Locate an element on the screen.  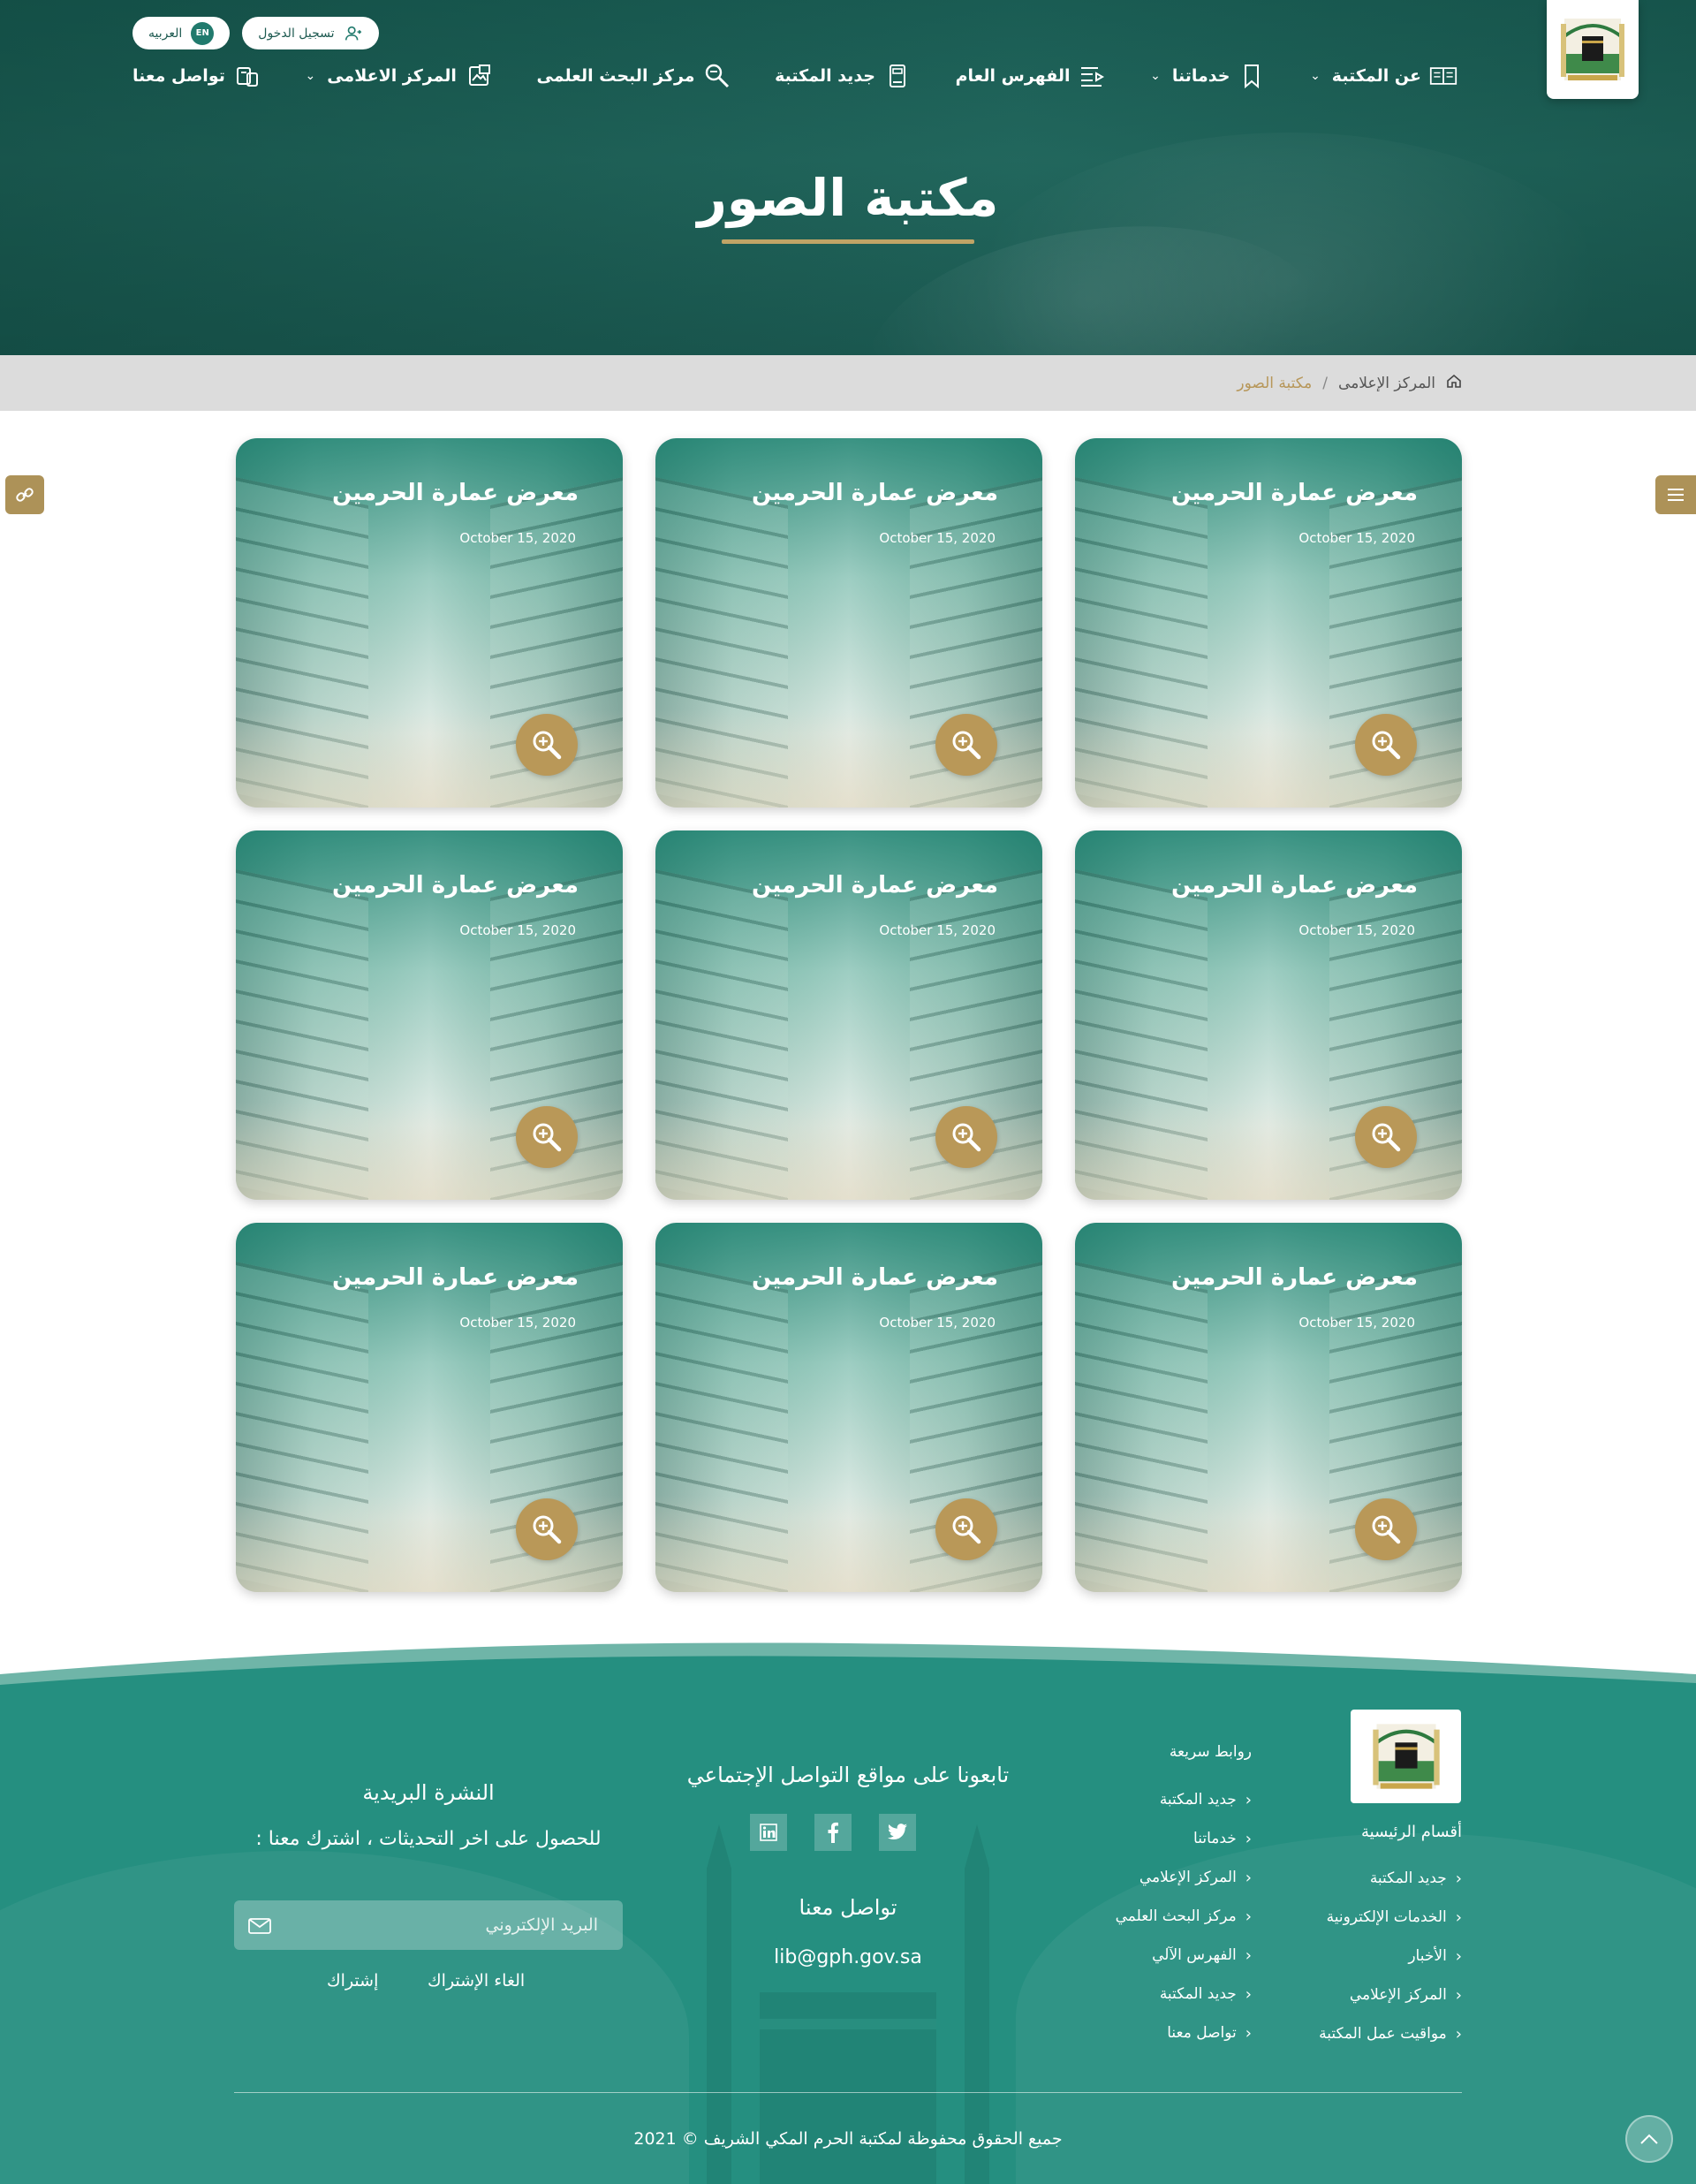
footer-wave is located at coordinates (848, 1665).